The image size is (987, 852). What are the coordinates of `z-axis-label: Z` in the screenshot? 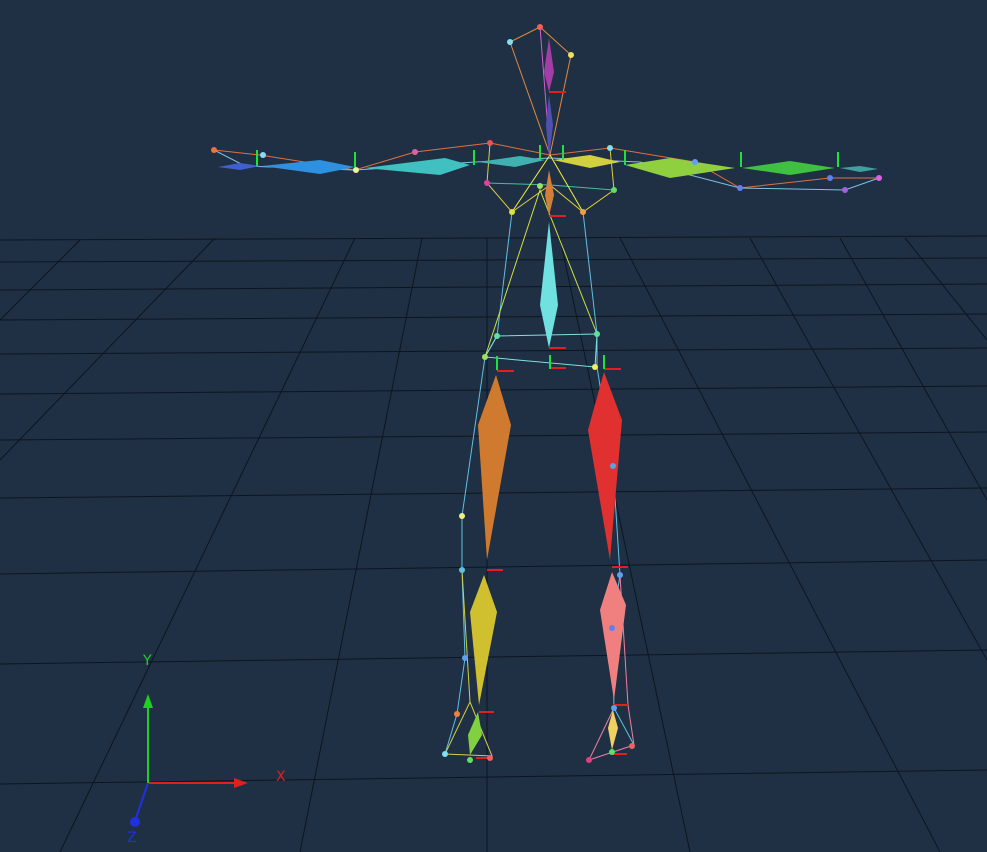 It's located at (132, 838).